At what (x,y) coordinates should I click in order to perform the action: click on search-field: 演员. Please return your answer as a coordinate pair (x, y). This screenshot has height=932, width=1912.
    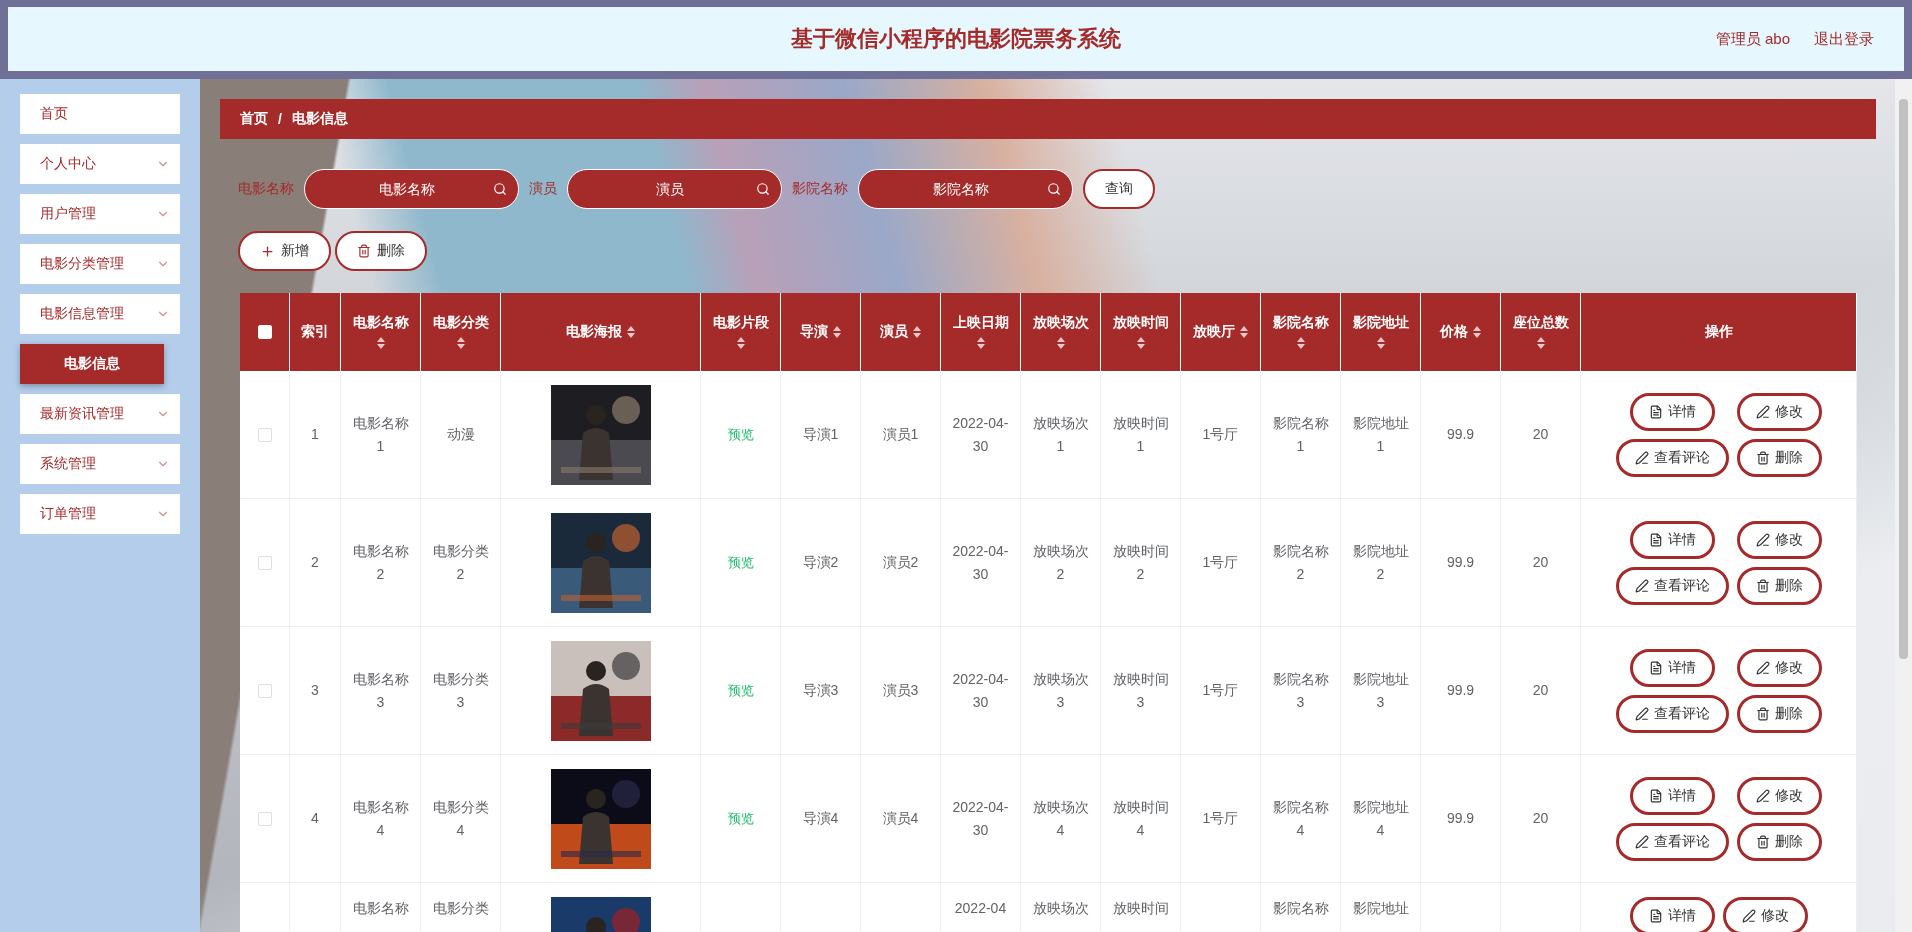
    Looking at the image, I should click on (674, 189).